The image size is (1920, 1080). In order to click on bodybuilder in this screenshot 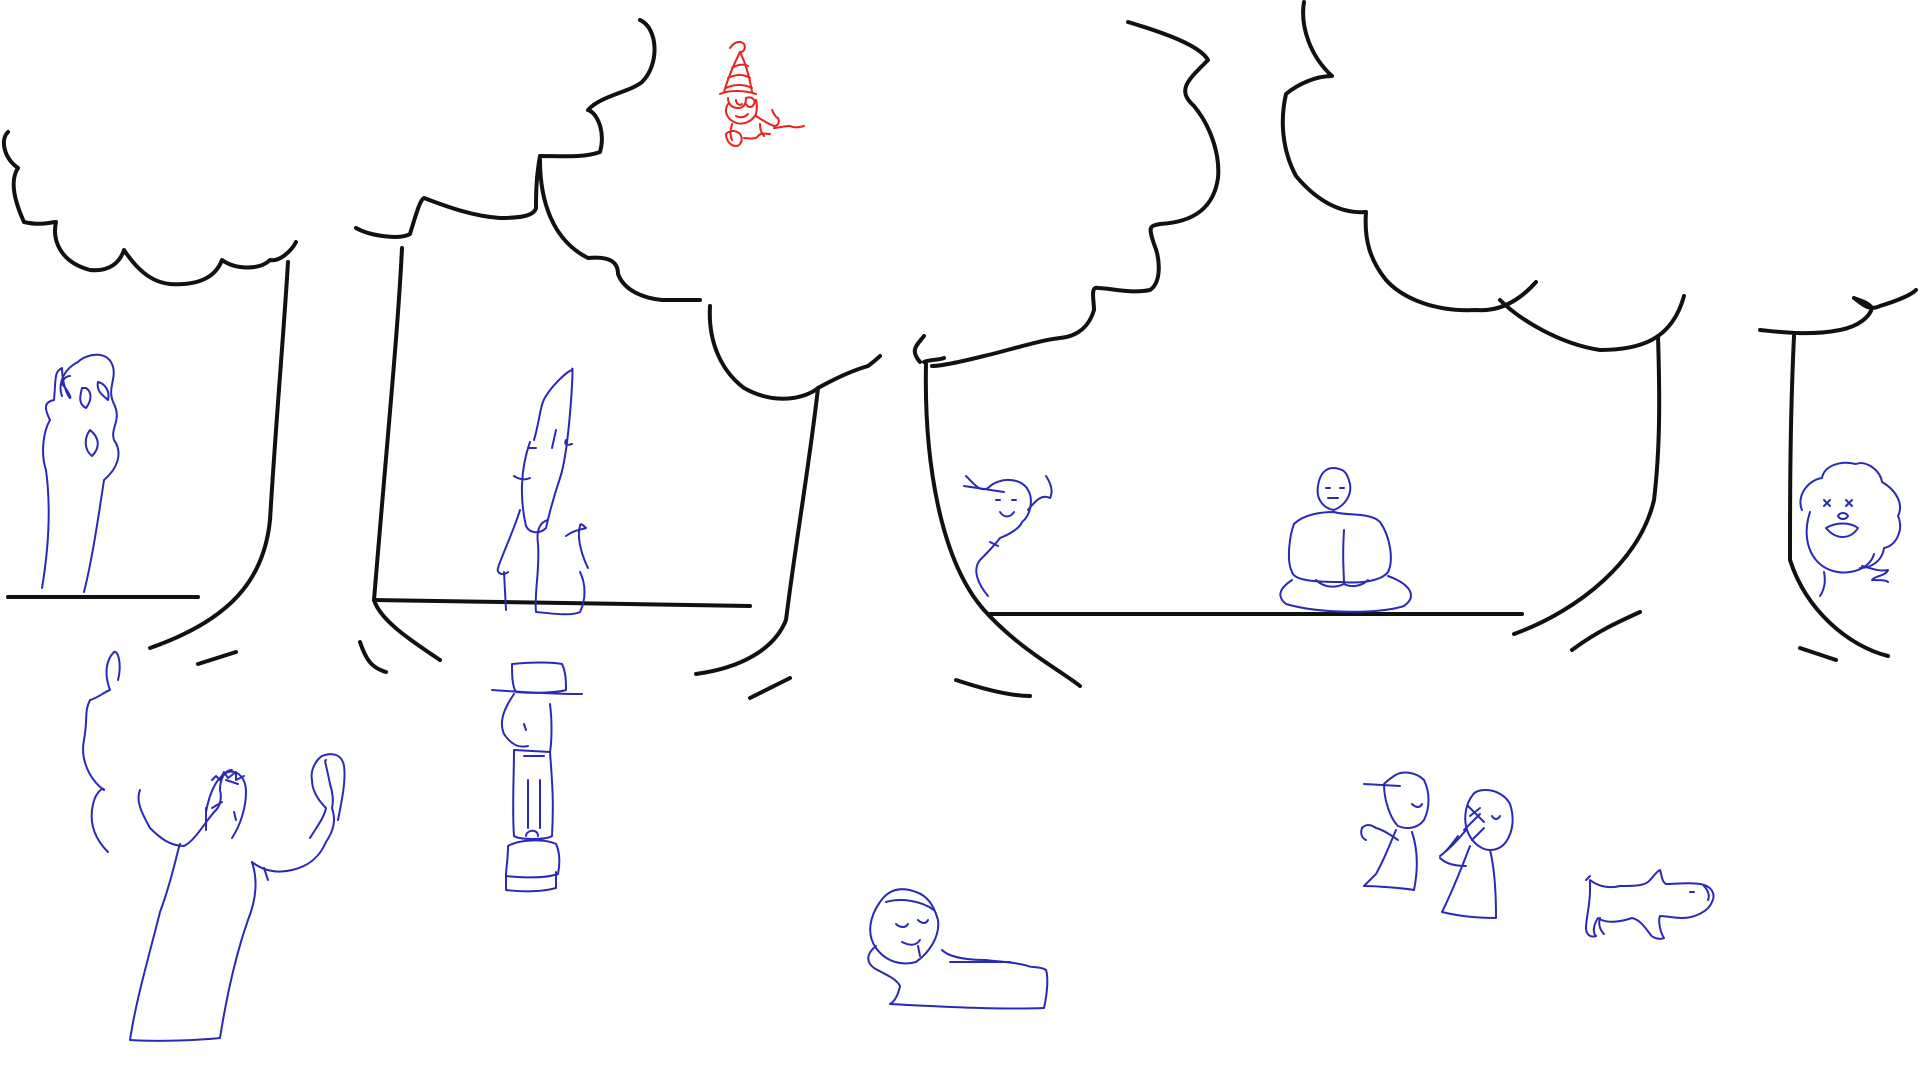, I will do `click(214, 846)`.